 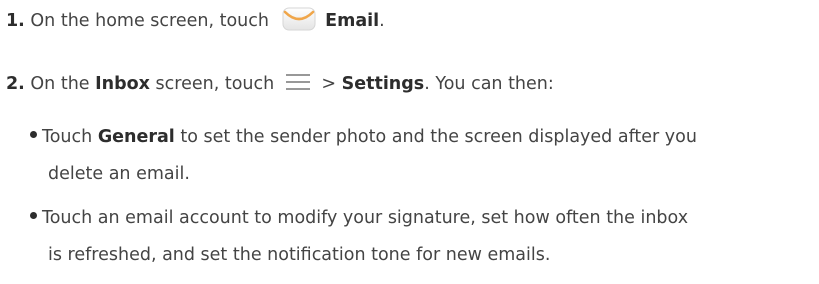 I want to click on bullet-text: Touch, so click(x=67, y=137).